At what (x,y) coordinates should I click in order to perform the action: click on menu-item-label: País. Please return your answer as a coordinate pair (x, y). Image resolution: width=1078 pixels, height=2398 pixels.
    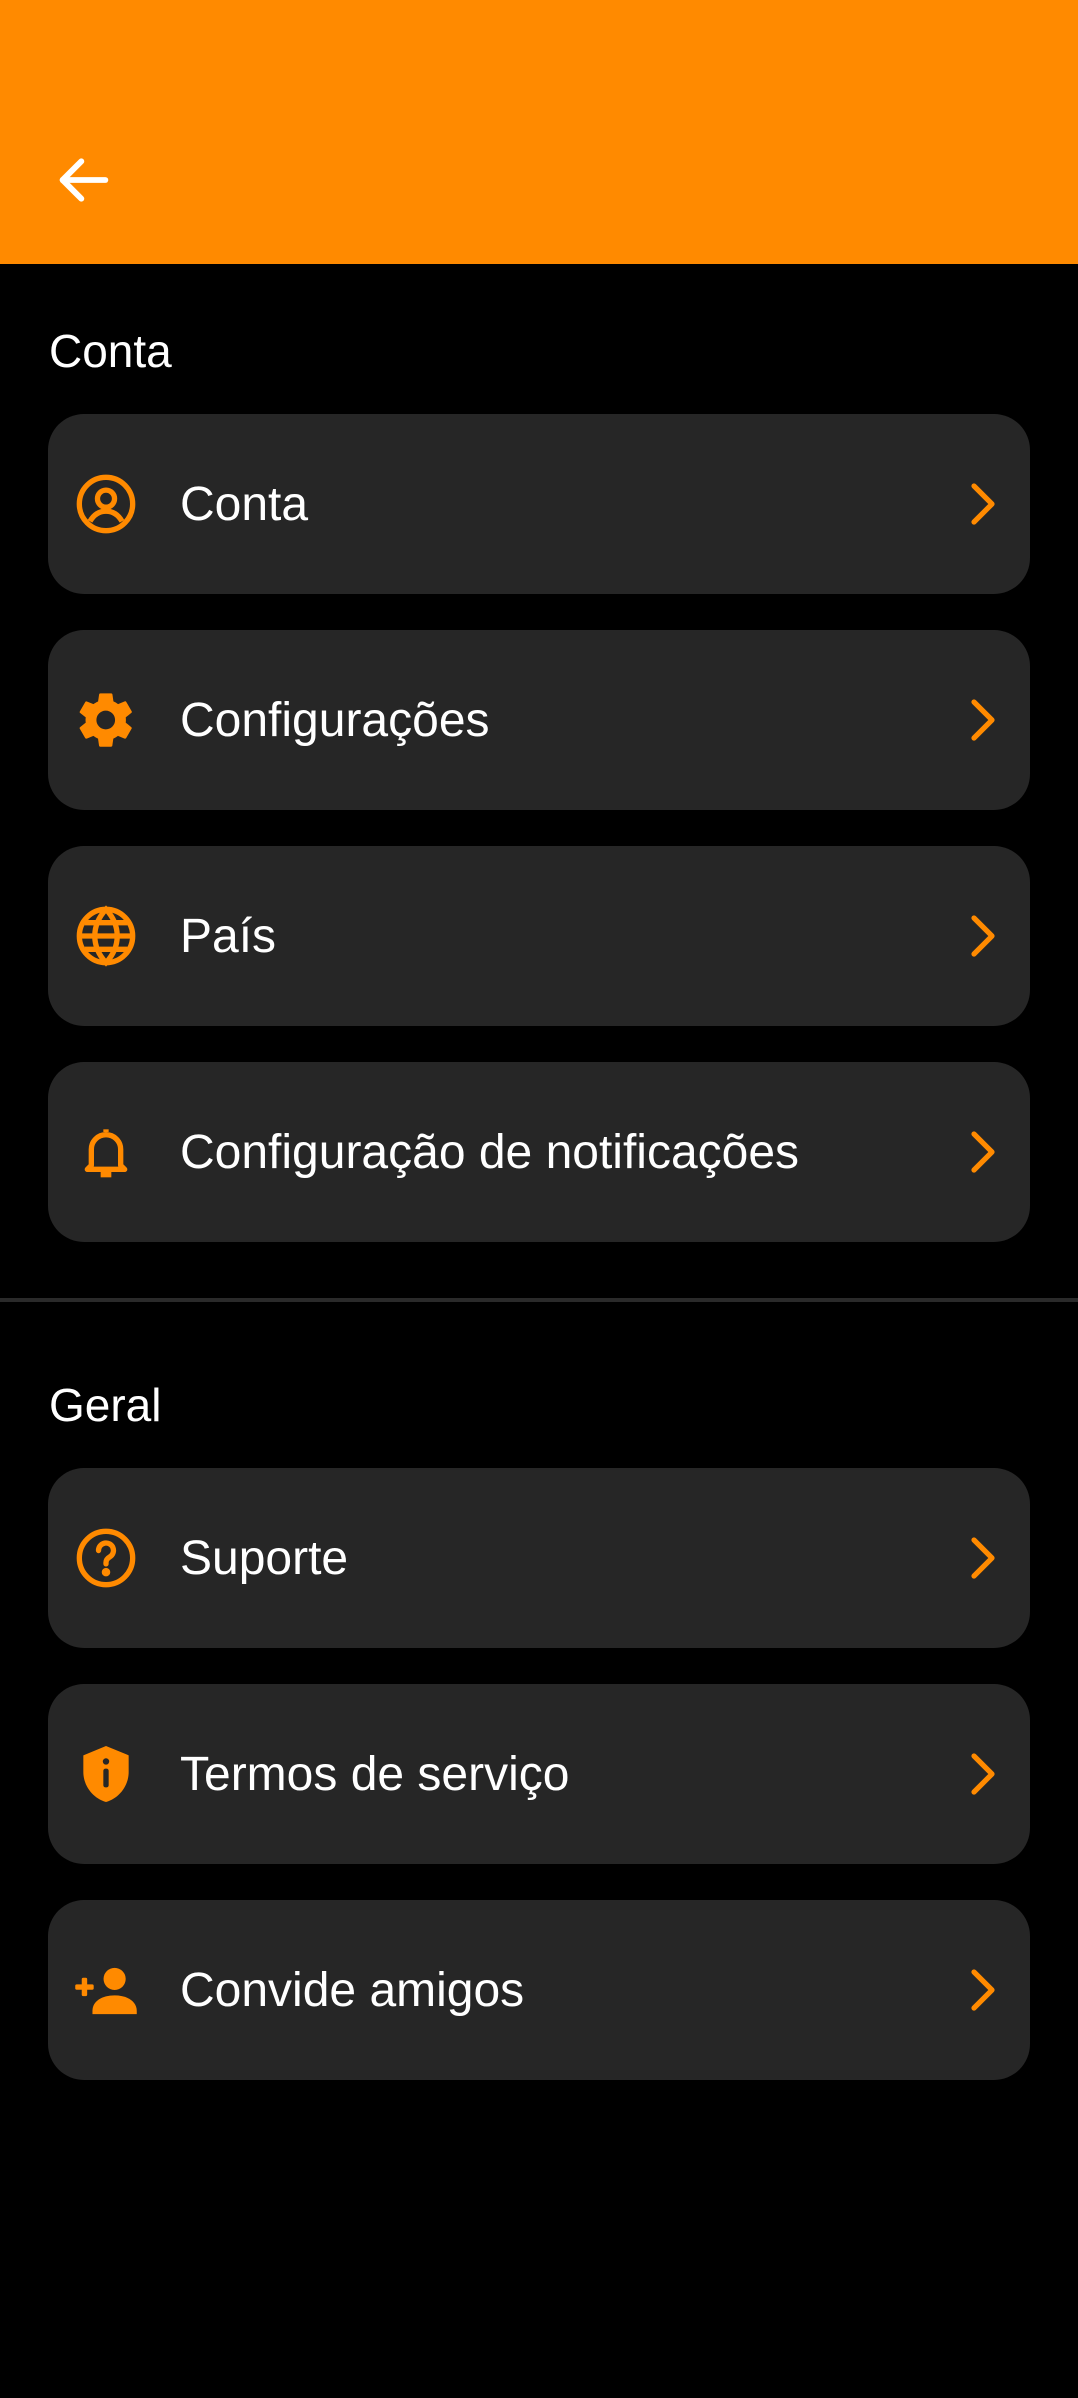
    Looking at the image, I should click on (228, 936).